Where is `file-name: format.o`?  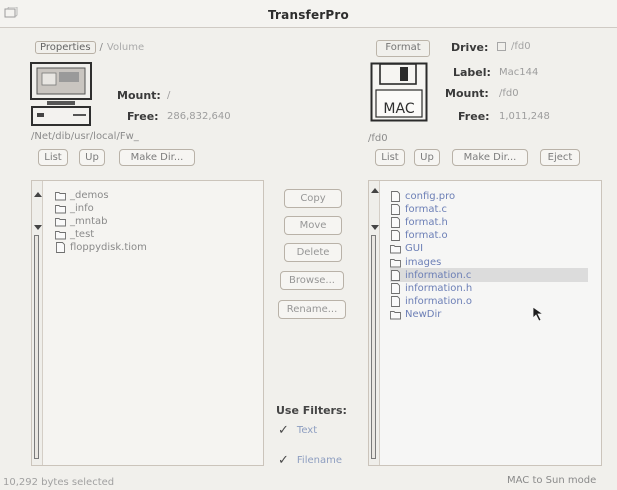 file-name: format.o is located at coordinates (426, 236).